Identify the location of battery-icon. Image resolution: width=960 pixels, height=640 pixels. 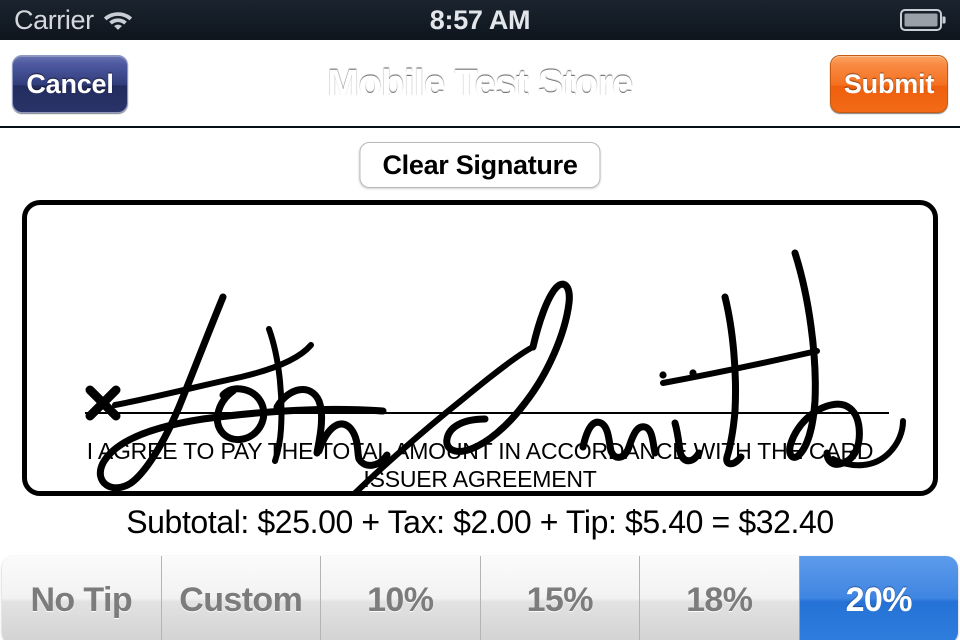
(923, 20).